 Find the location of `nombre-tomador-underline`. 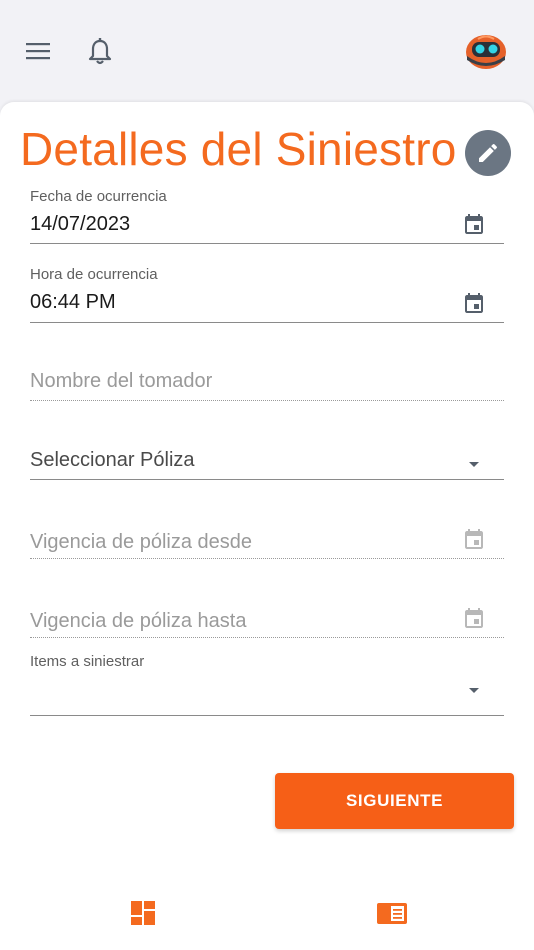

nombre-tomador-underline is located at coordinates (267, 400).